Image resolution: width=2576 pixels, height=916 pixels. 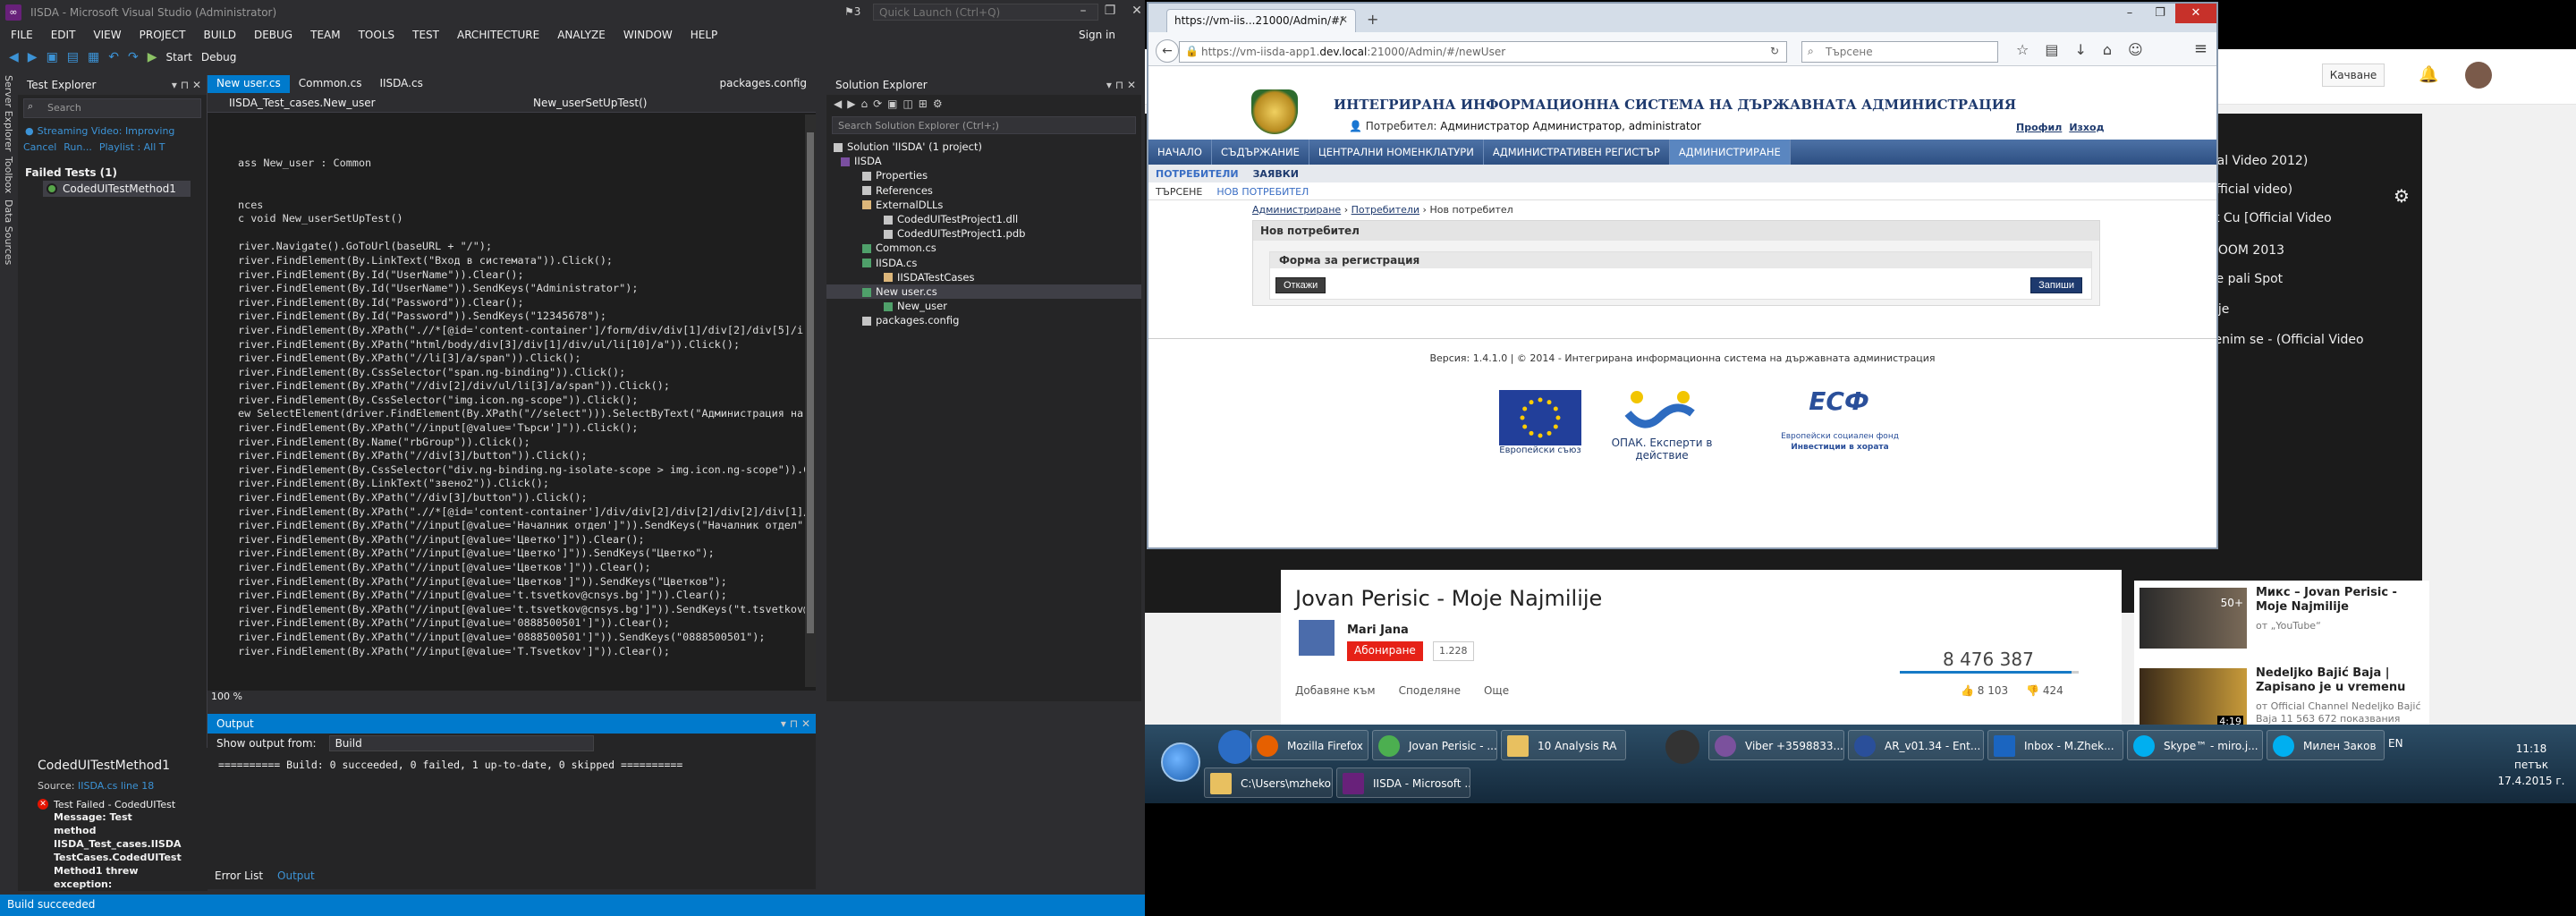 I want to click on solution-tree-item: packages.config, so click(x=983, y=320).